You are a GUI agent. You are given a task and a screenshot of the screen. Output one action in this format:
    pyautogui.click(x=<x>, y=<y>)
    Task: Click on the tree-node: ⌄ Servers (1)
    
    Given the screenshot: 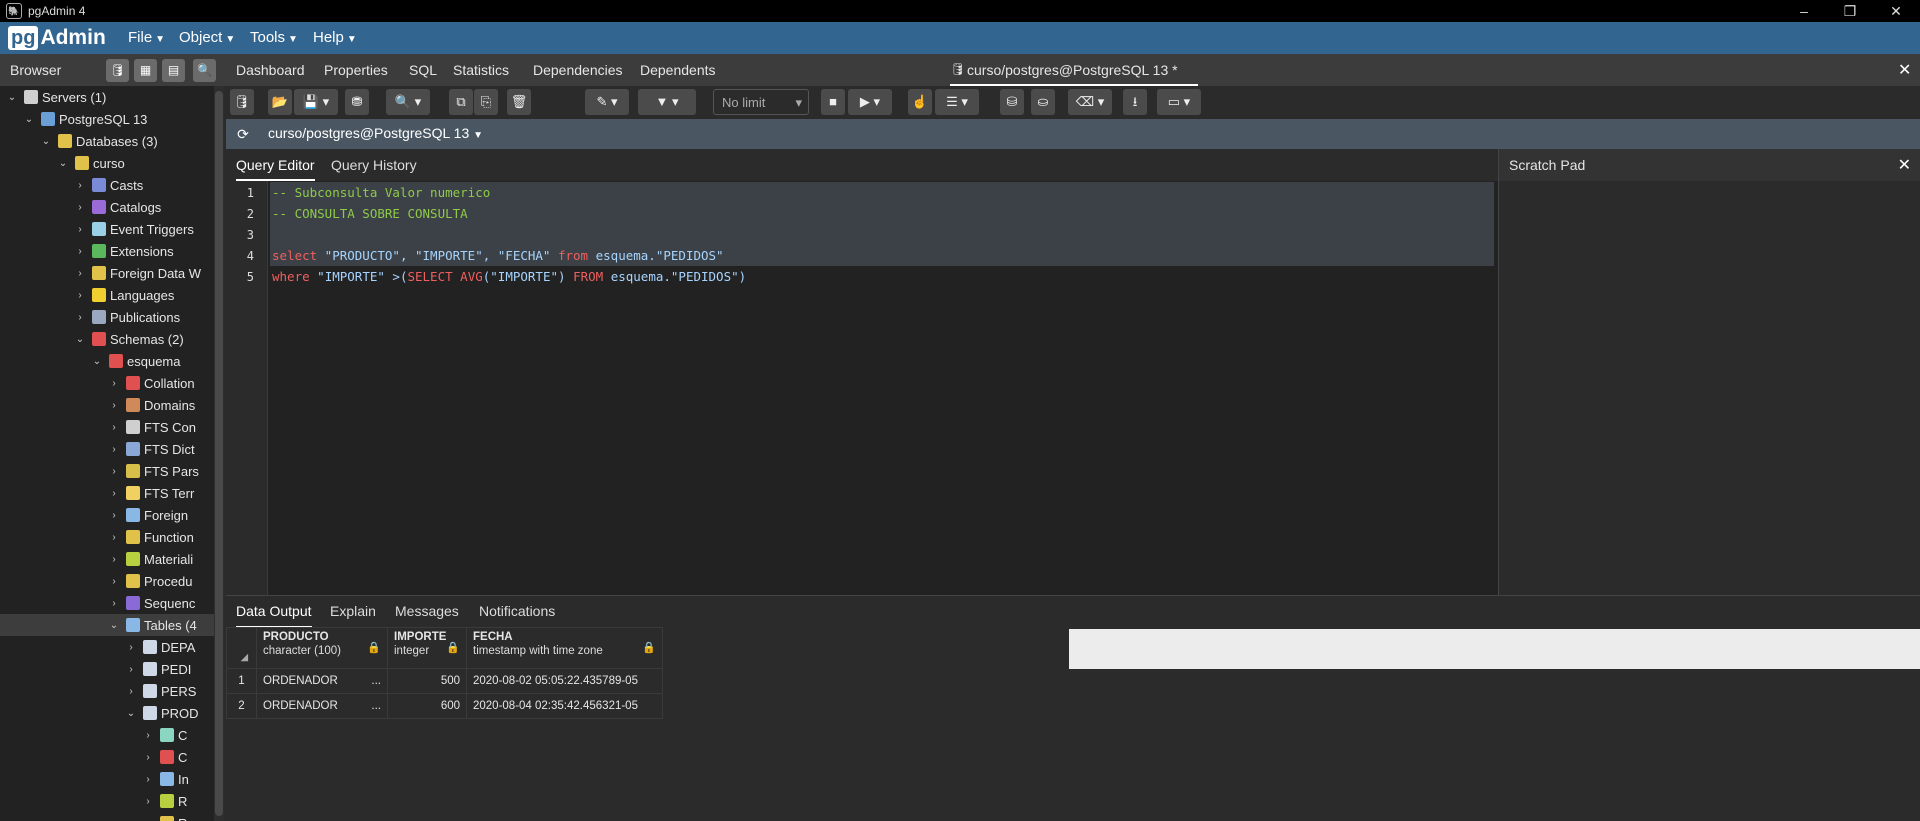 What is the action you would take?
    pyautogui.click(x=110, y=97)
    